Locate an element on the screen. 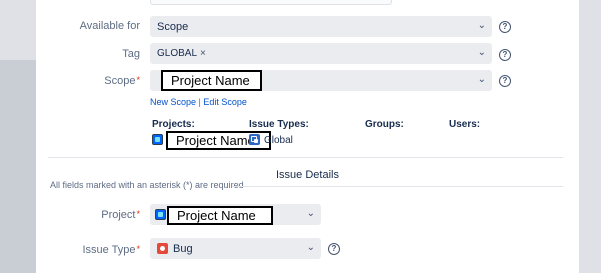 This screenshot has height=273, width=601. scope-project-name: Project Name is located at coordinates (211, 80).